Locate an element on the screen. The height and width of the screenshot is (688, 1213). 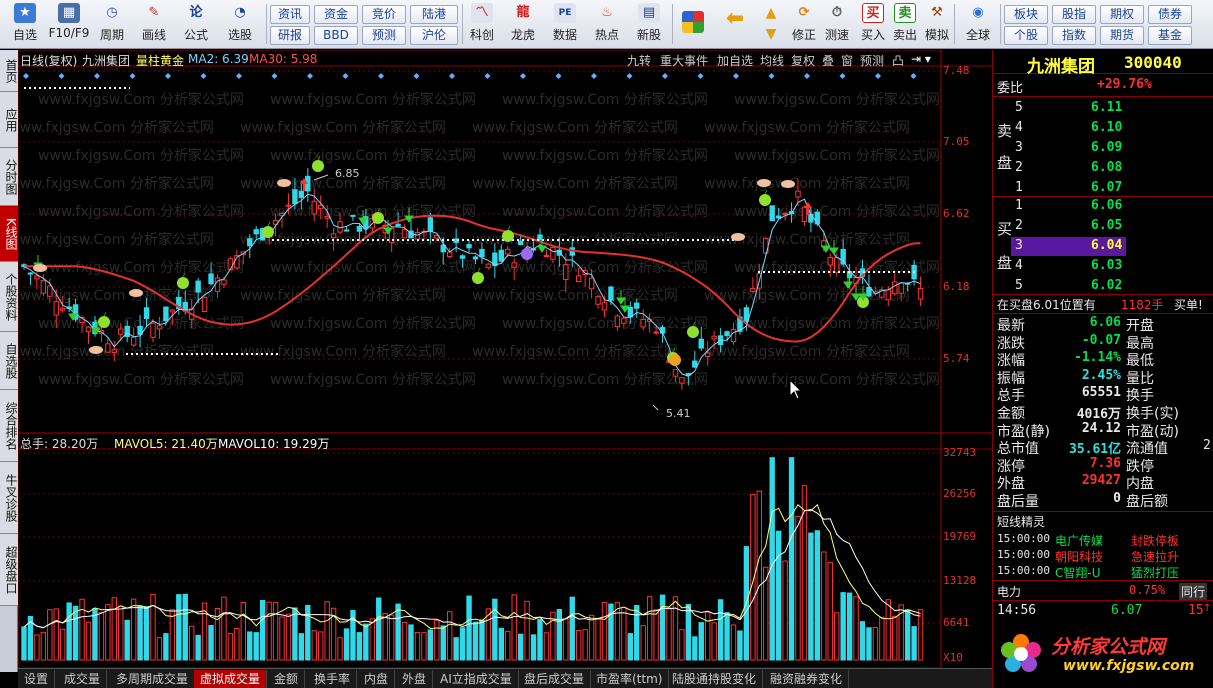
buy-button: 买 买入 is located at coordinates (873, 25).